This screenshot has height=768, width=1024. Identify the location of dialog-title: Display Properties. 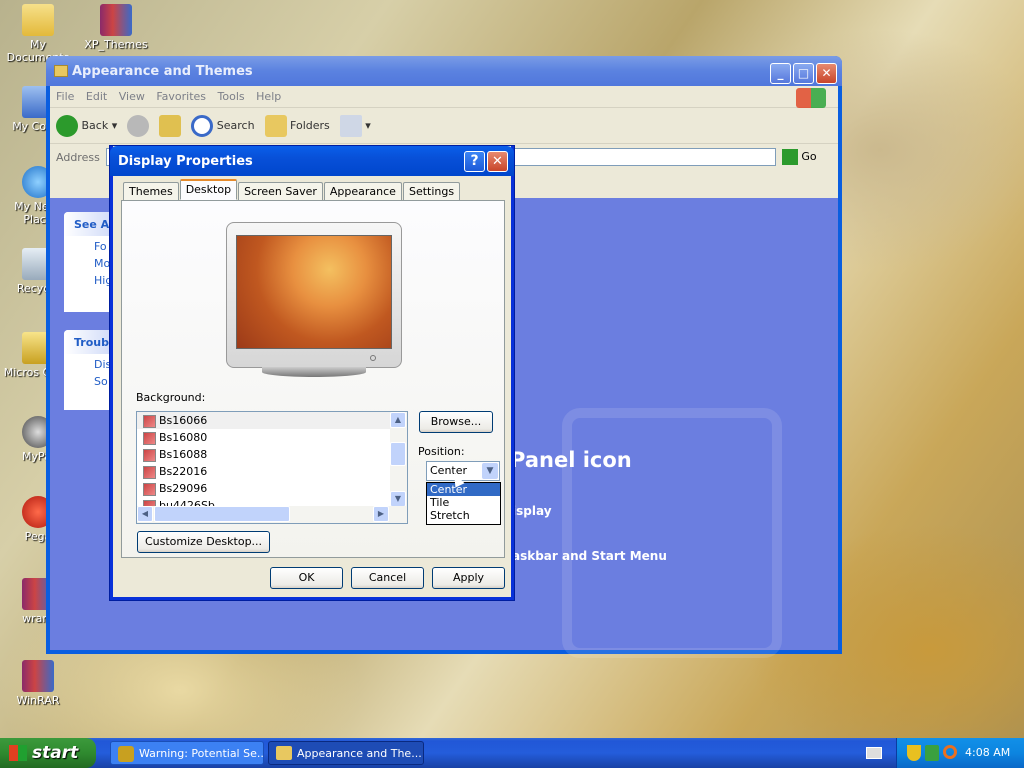
(185, 161).